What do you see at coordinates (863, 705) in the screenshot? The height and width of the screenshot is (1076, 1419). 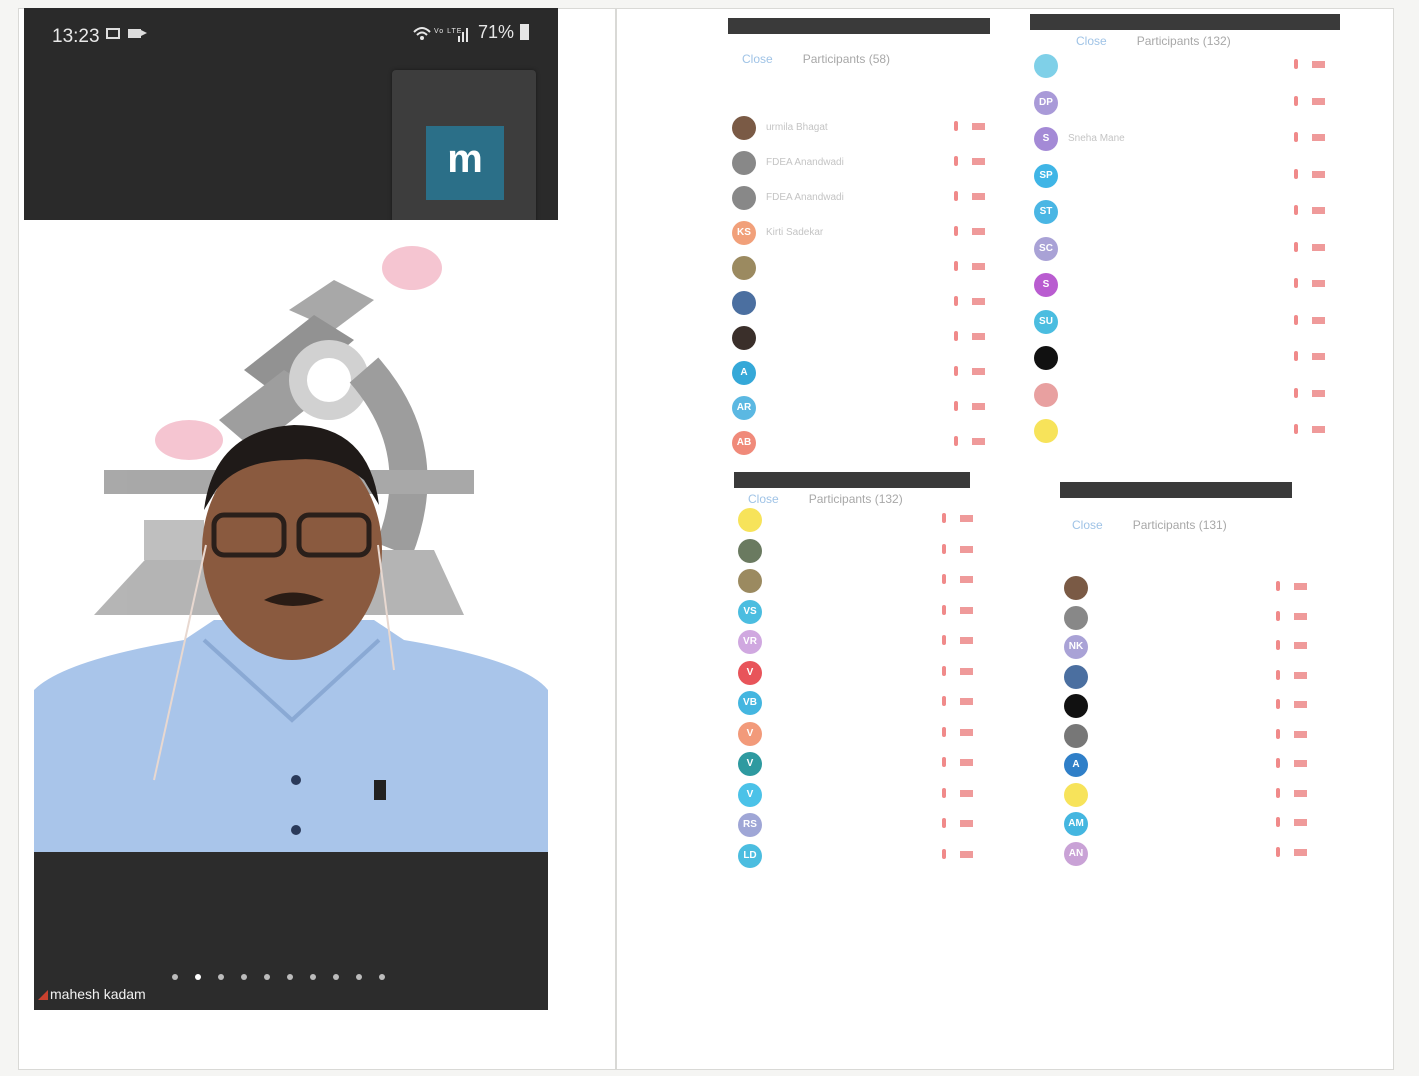 I see `participant-row: VB` at bounding box center [863, 705].